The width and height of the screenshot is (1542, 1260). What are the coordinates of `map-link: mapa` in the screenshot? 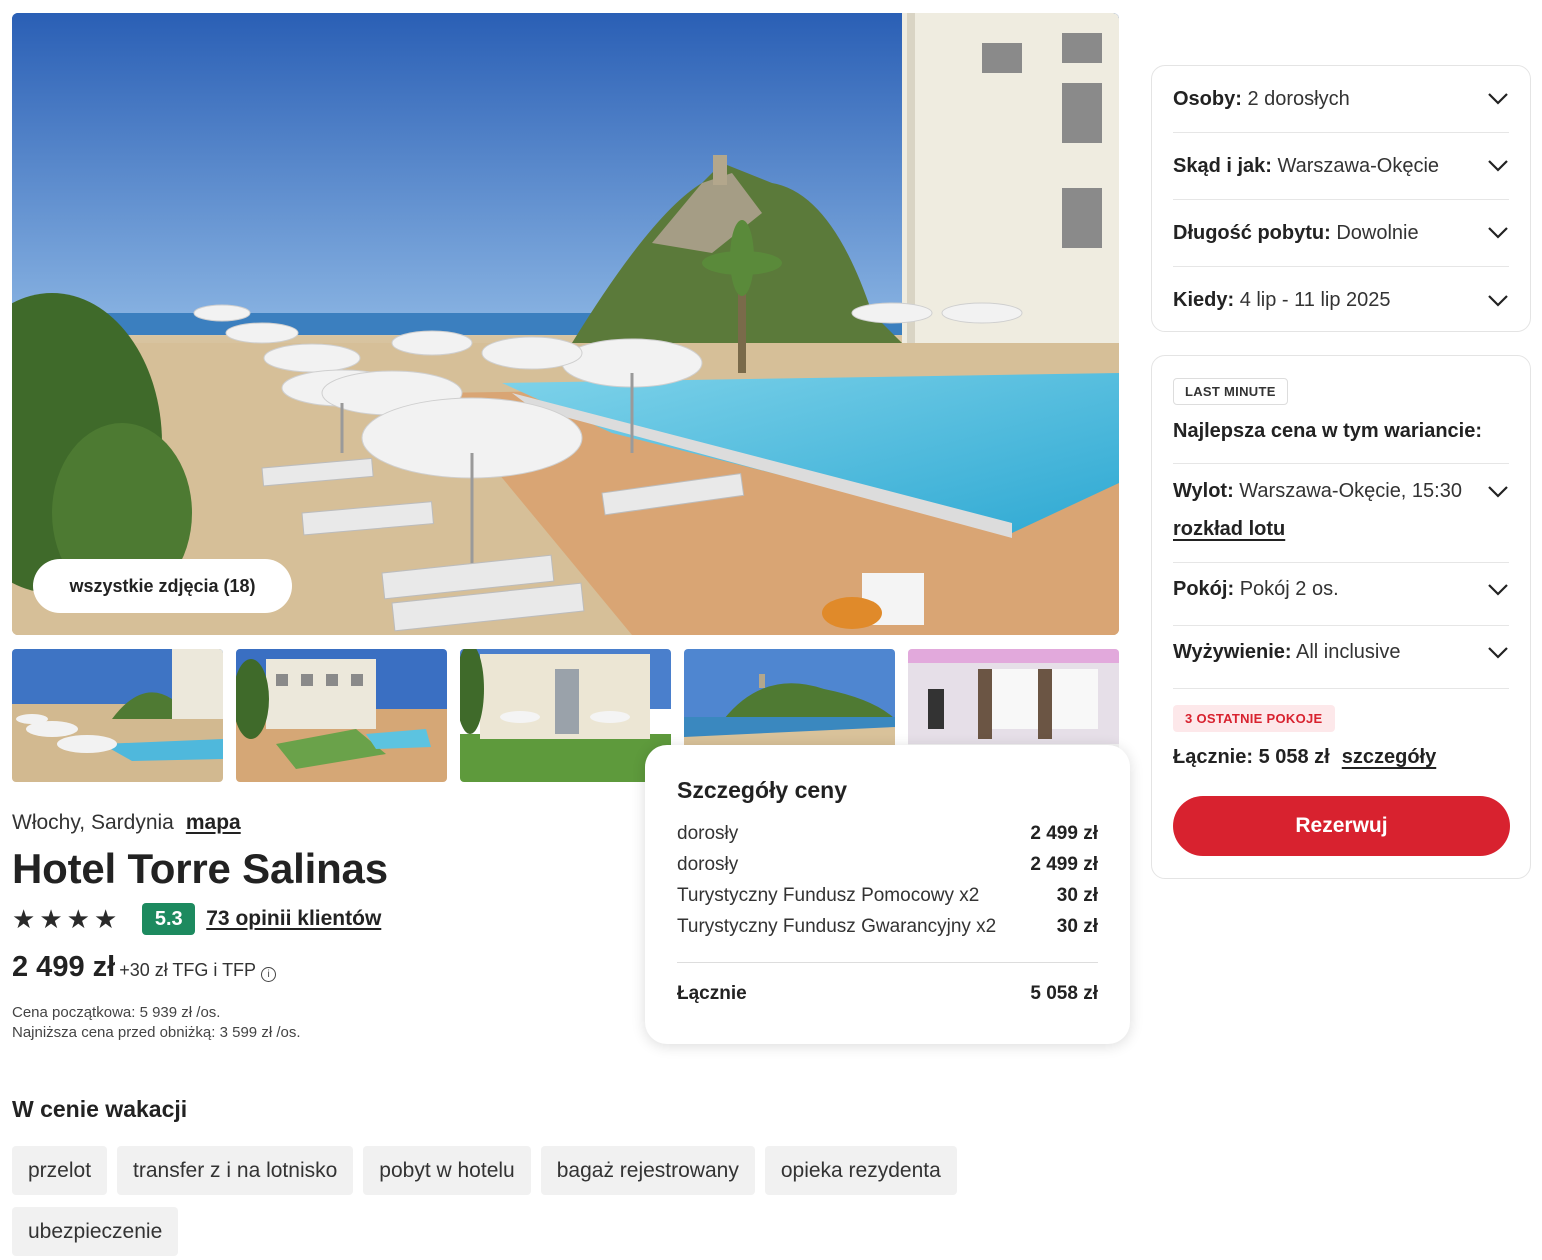 It's located at (213, 823).